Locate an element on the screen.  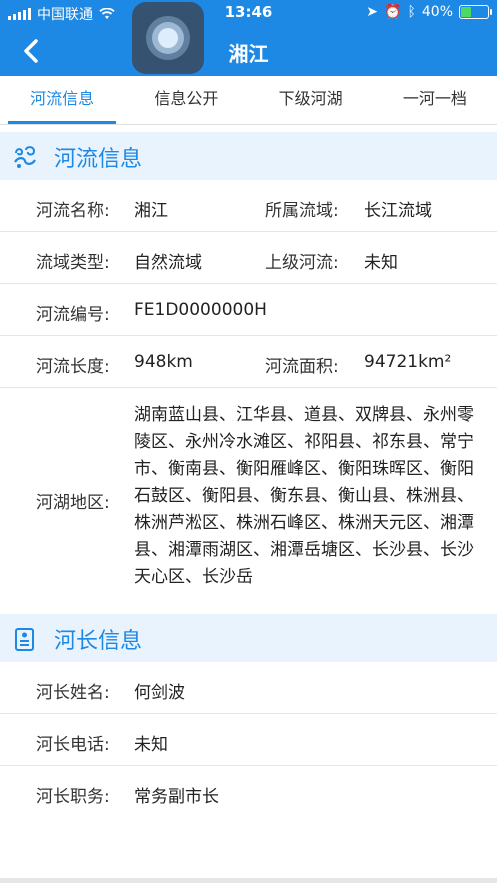
river-length-value: 948km is located at coordinates (163, 362).